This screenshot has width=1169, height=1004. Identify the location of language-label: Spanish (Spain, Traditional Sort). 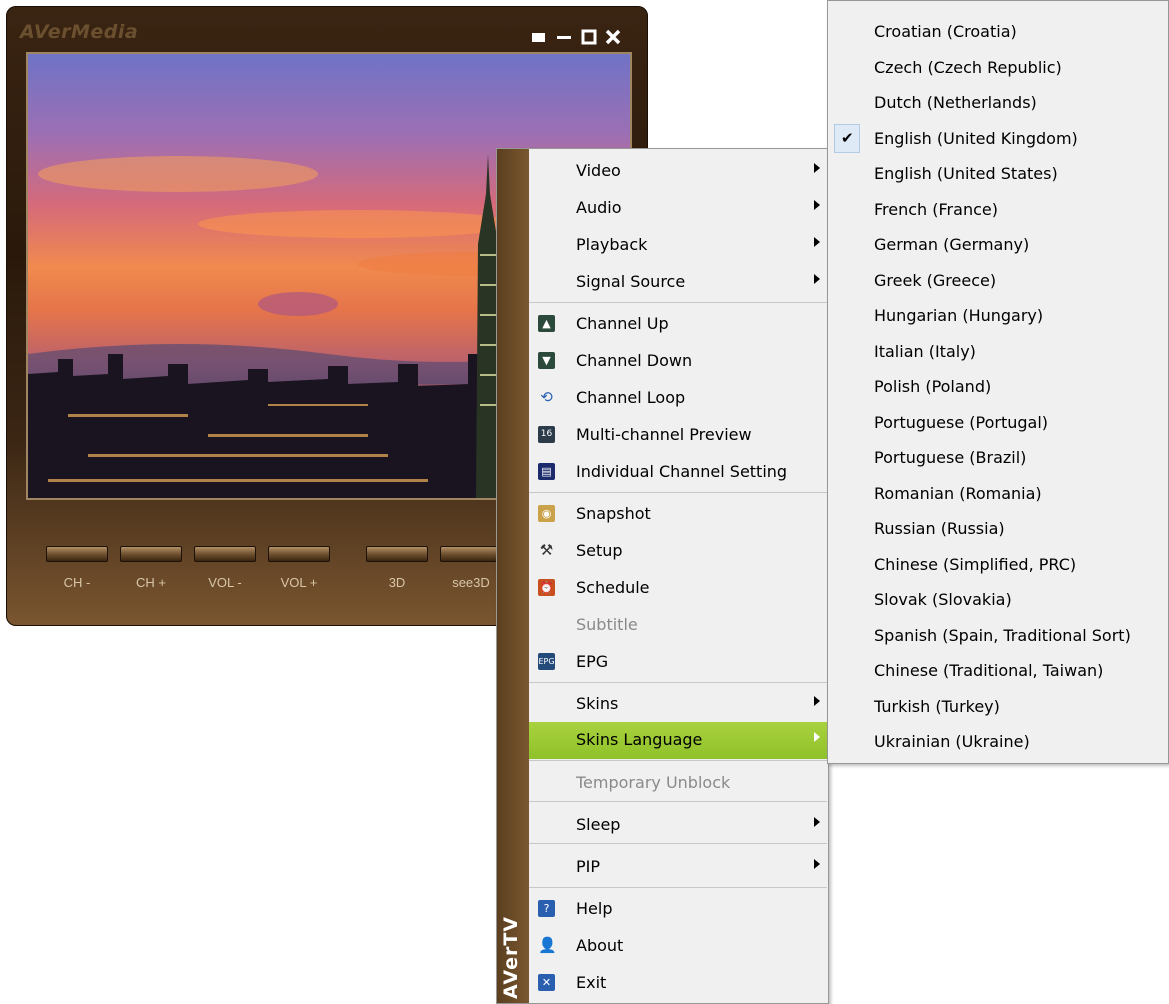
(1002, 635).